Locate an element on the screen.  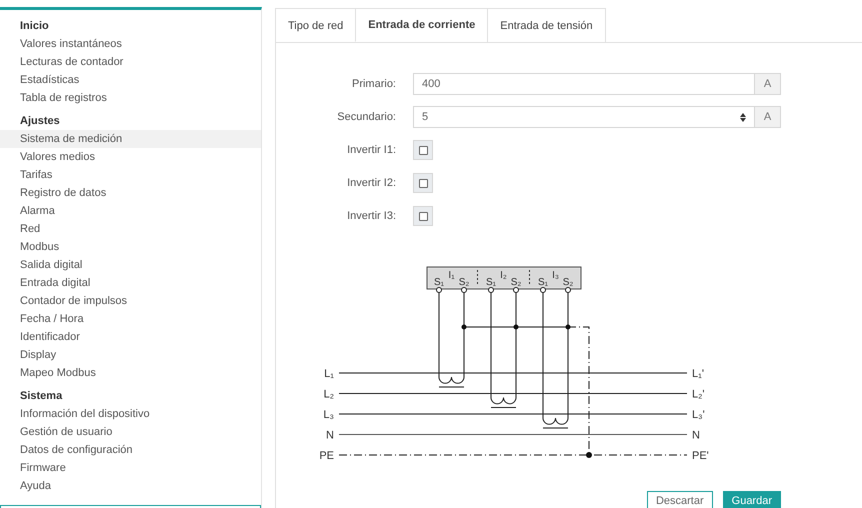
sidebar-item: Mapeo Modbus is located at coordinates (130, 373).